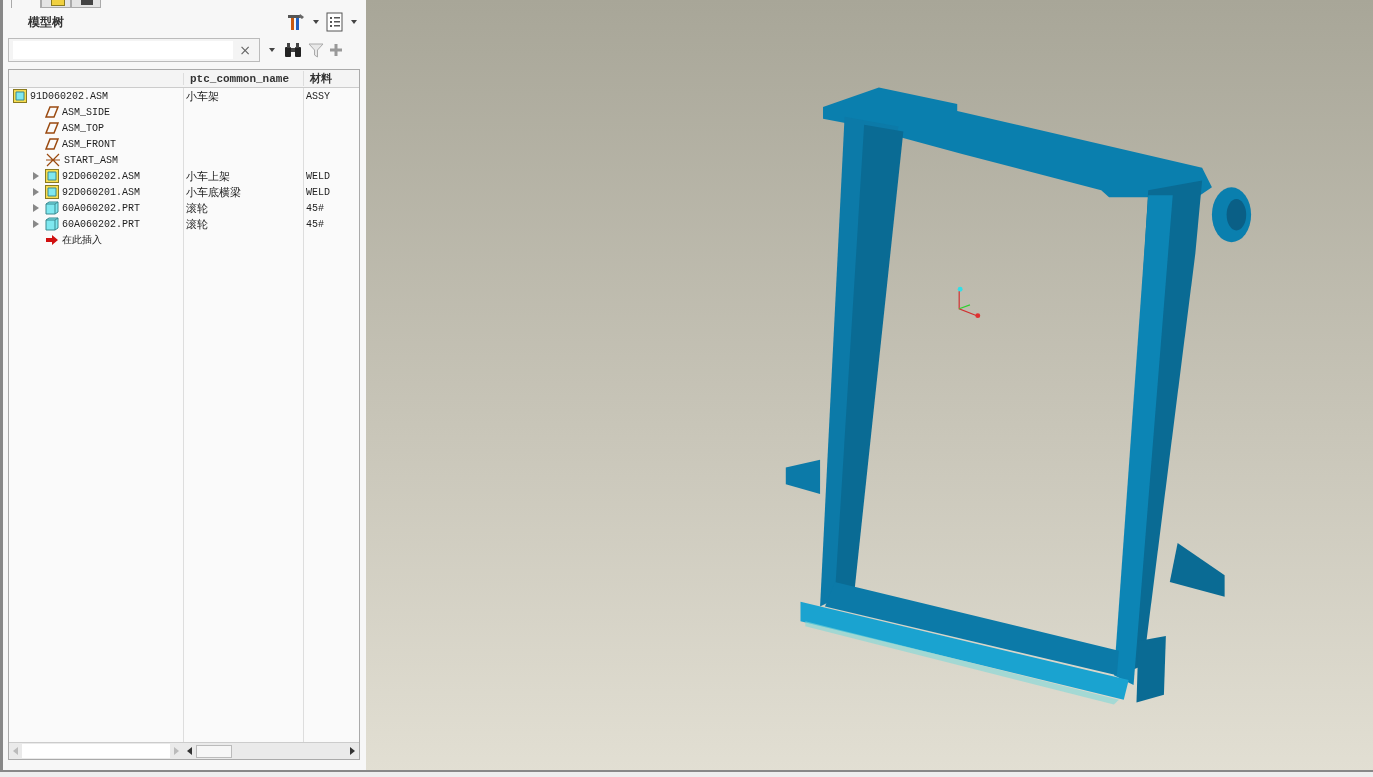  I want to click on plus-icon, so click(336, 50).